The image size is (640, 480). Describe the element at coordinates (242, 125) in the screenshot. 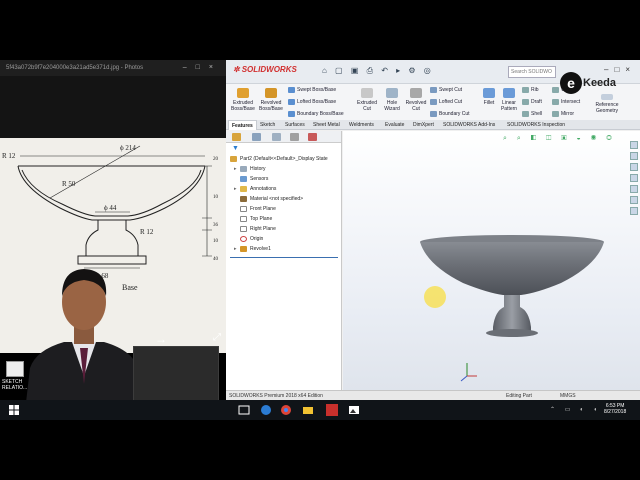

I see `tab-features: Features` at that location.